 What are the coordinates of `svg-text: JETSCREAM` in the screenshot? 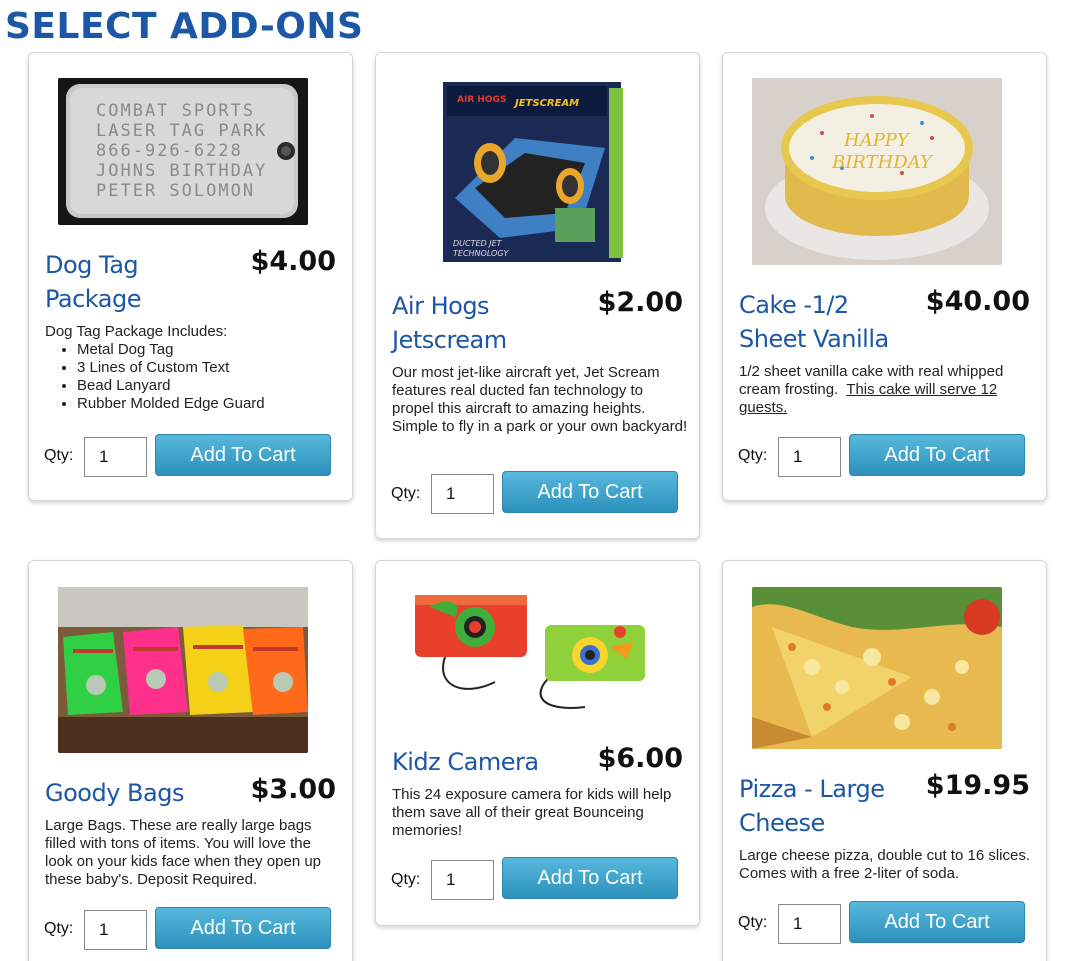 It's located at (546, 103).